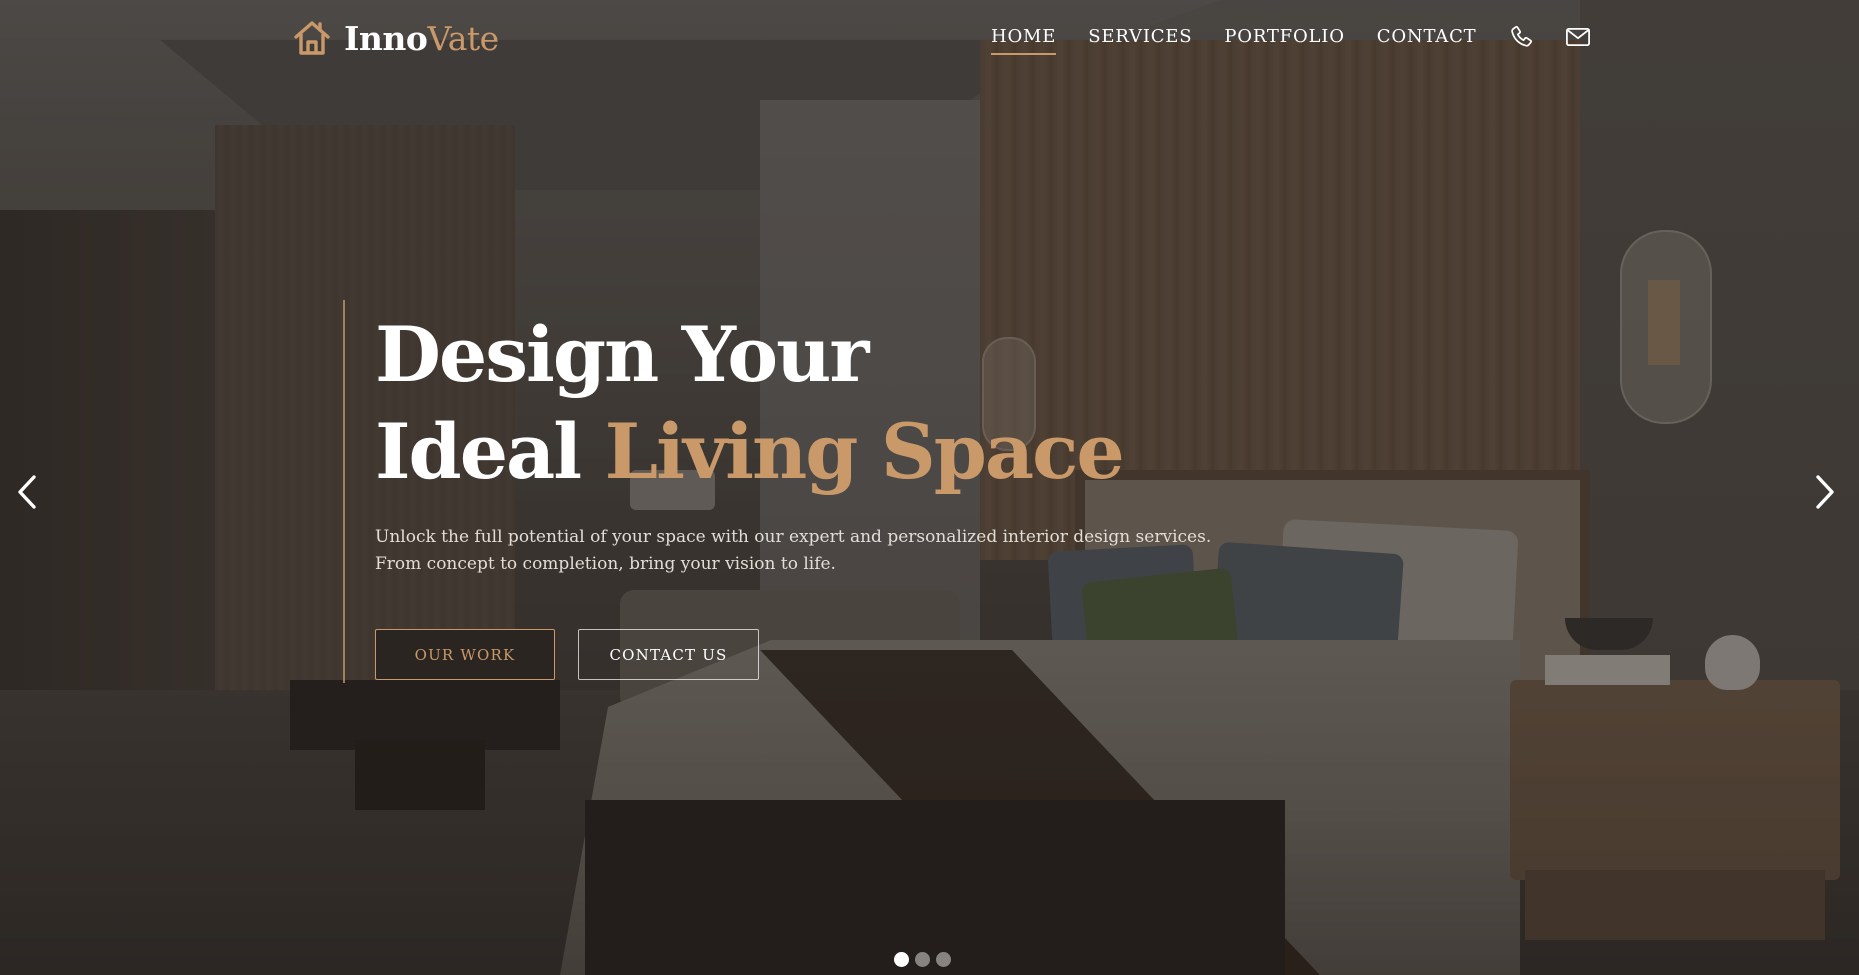 The height and width of the screenshot is (975, 1859). Describe the element at coordinates (668, 654) in the screenshot. I see `contact-us-button: CONTACT US` at that location.